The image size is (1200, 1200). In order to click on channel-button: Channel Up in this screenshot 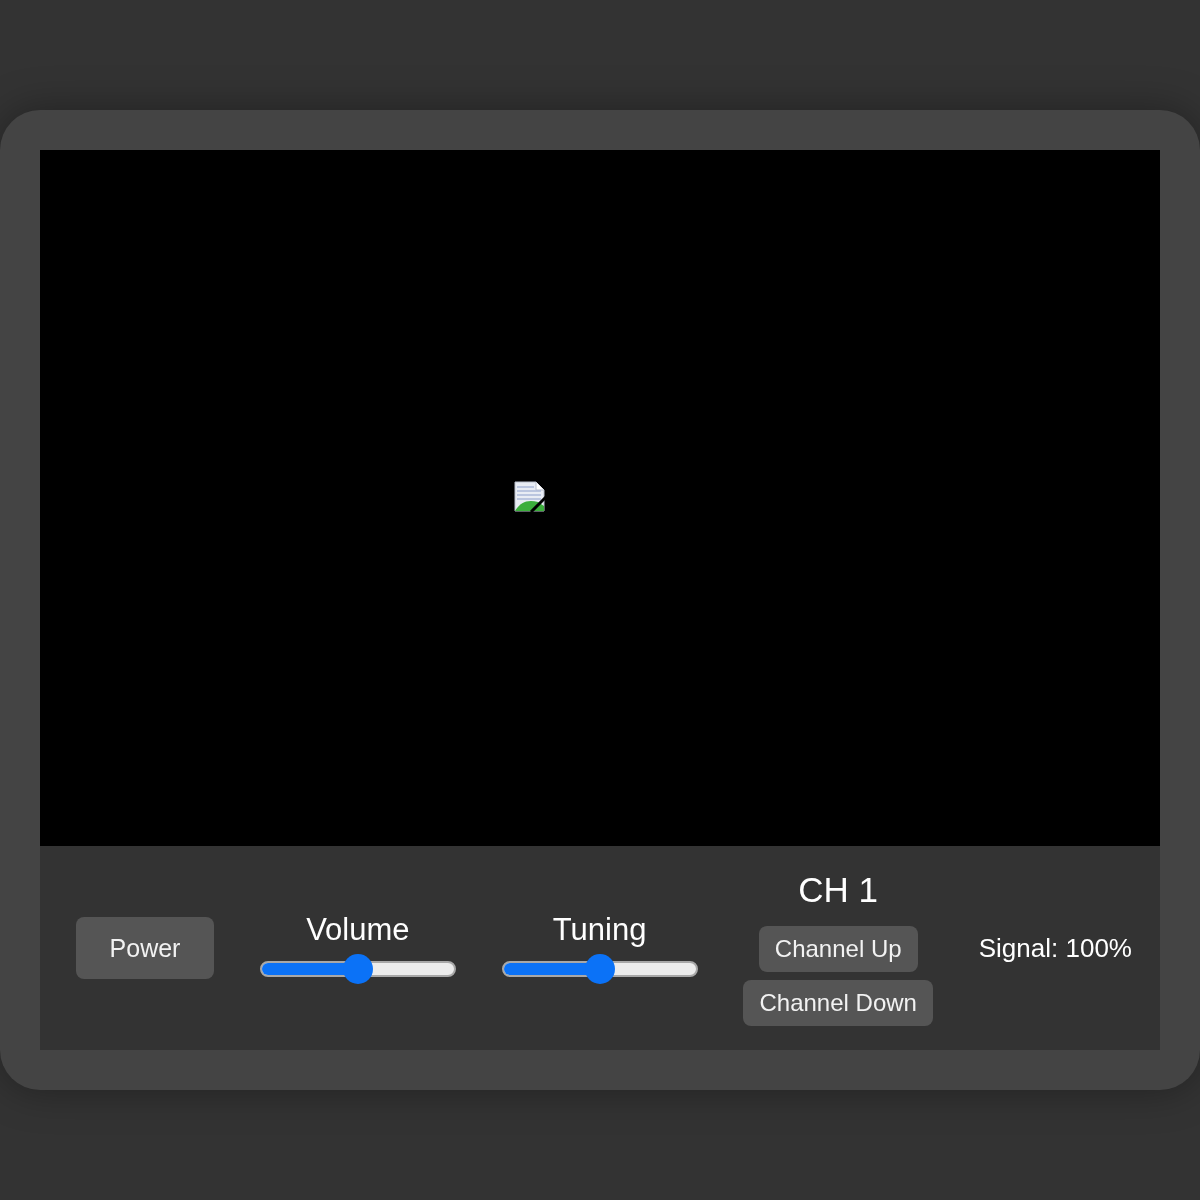, I will do `click(838, 949)`.